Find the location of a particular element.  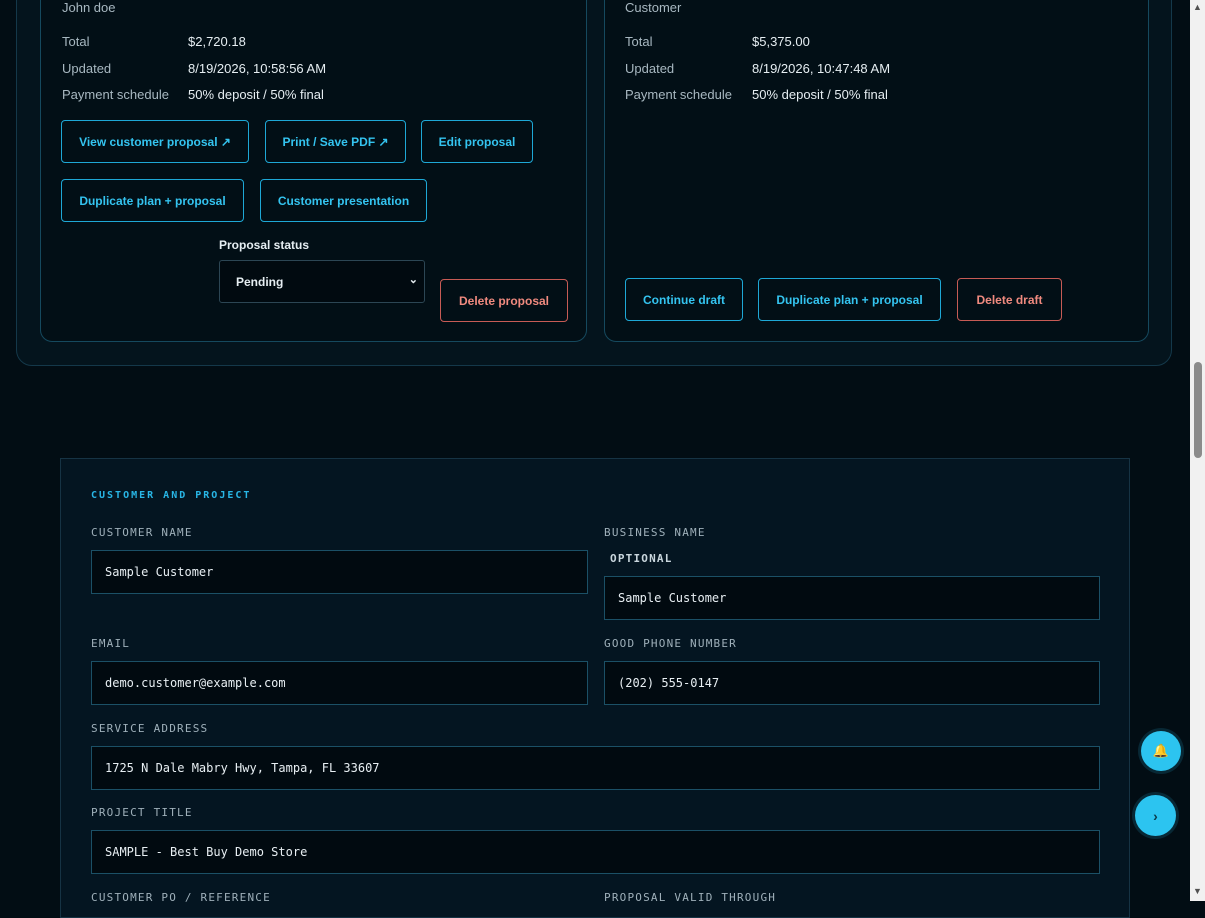

project-title-input: SAMPLE - Best Buy Demo Store is located at coordinates (595, 852).